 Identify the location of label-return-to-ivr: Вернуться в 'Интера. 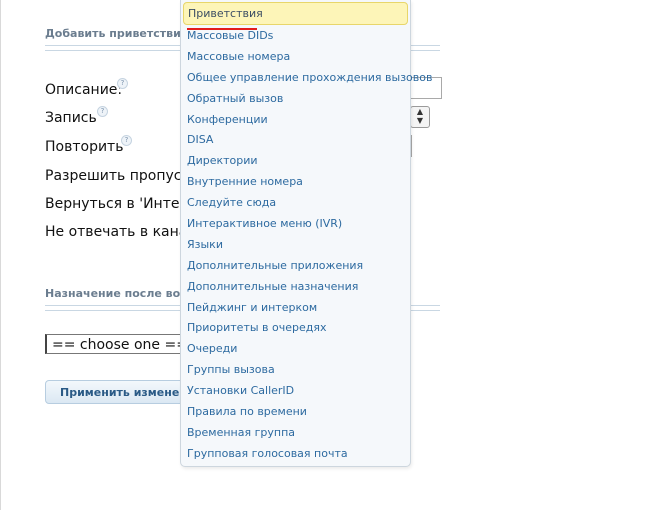
(121, 204).